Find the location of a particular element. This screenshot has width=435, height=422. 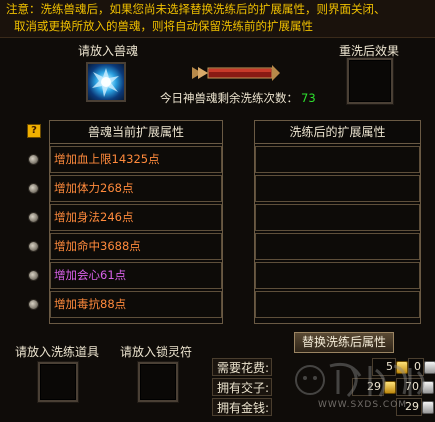

current-attribute-row: 增加血上限14325点 is located at coordinates (136, 159).